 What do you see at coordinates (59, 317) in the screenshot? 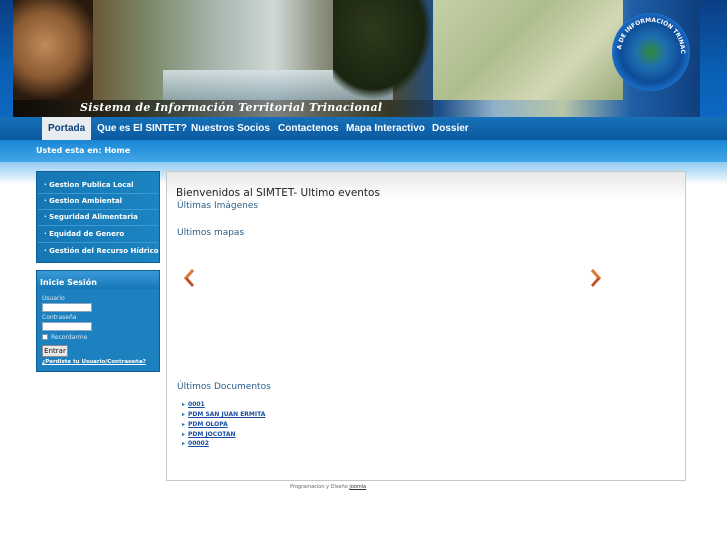
I see `password-label: Contraseña` at bounding box center [59, 317].